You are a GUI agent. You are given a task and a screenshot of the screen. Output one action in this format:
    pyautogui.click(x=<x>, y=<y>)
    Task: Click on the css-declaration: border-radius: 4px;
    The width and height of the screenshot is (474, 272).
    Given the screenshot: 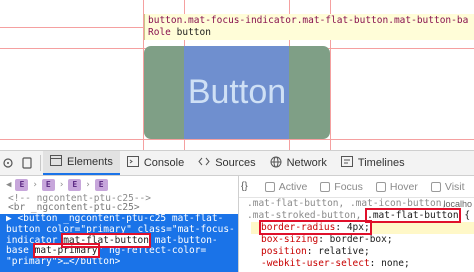 What is the action you would take?
    pyautogui.click(x=362, y=227)
    